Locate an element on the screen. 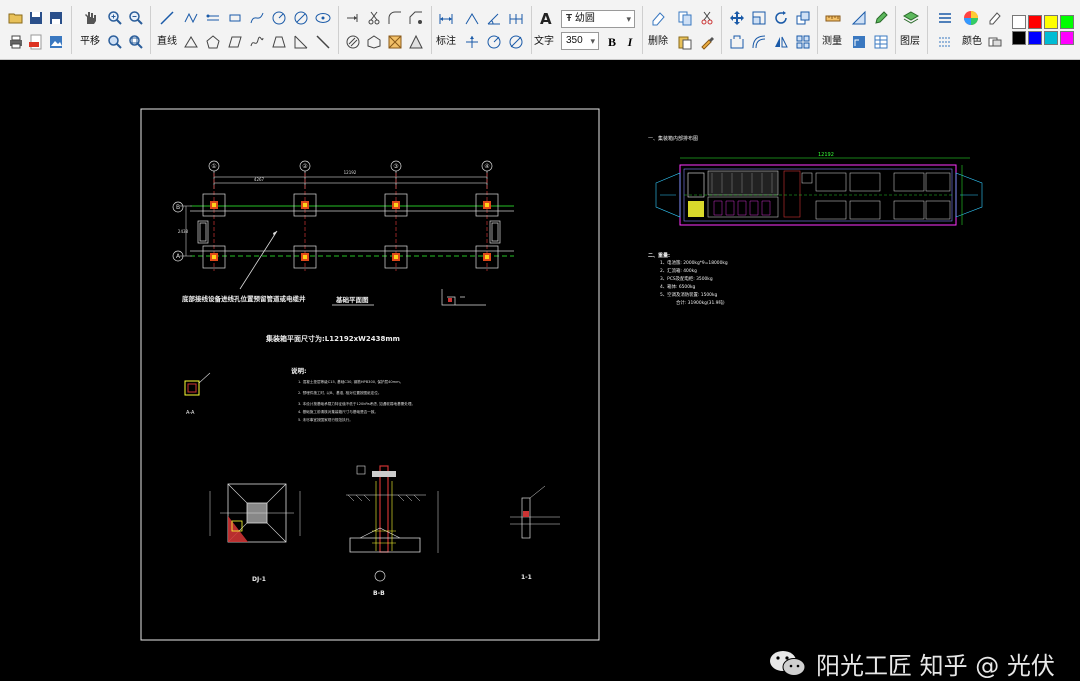 This screenshot has width=1080, height=681. line-icon is located at coordinates (167, 18).